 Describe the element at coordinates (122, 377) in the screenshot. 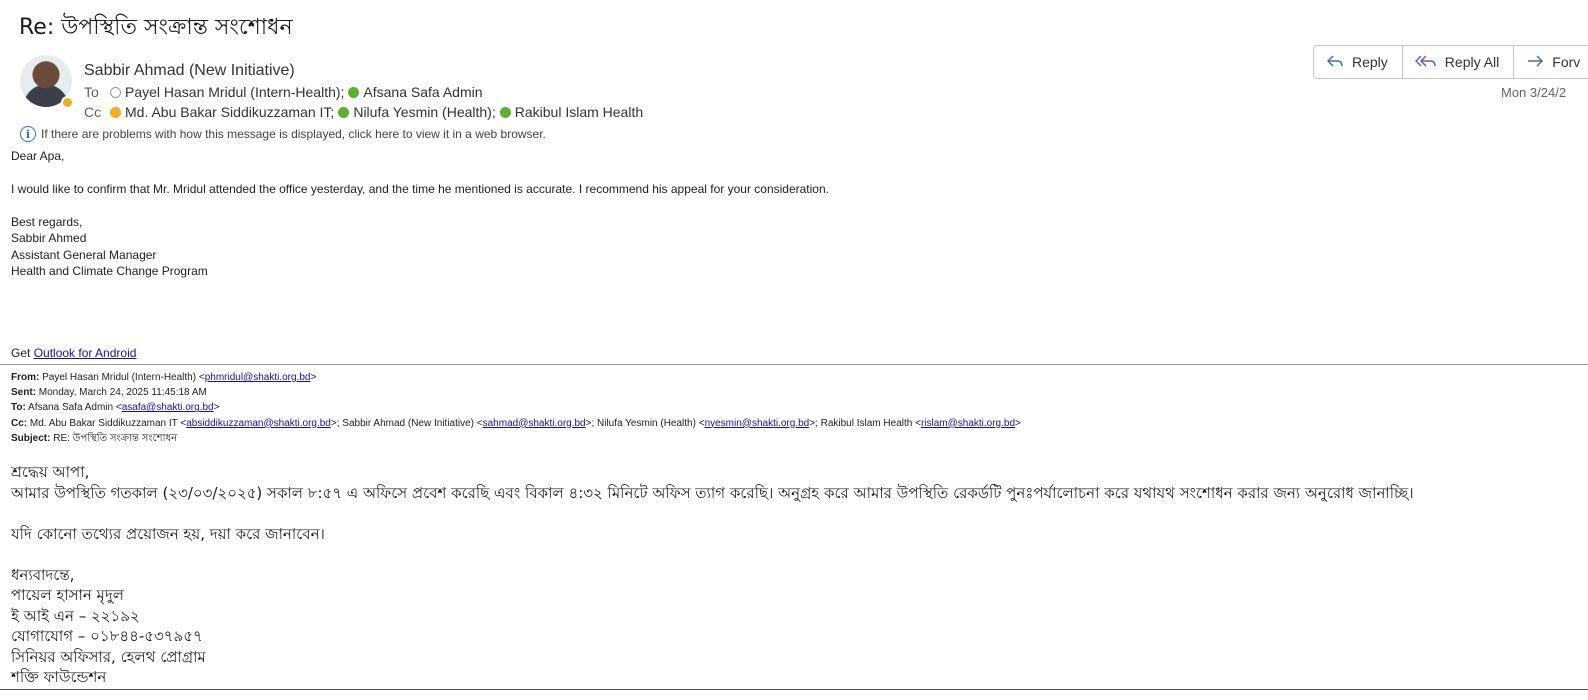

I see `from-name: Payel Hasan Mridul (Intern-Health) <` at that location.